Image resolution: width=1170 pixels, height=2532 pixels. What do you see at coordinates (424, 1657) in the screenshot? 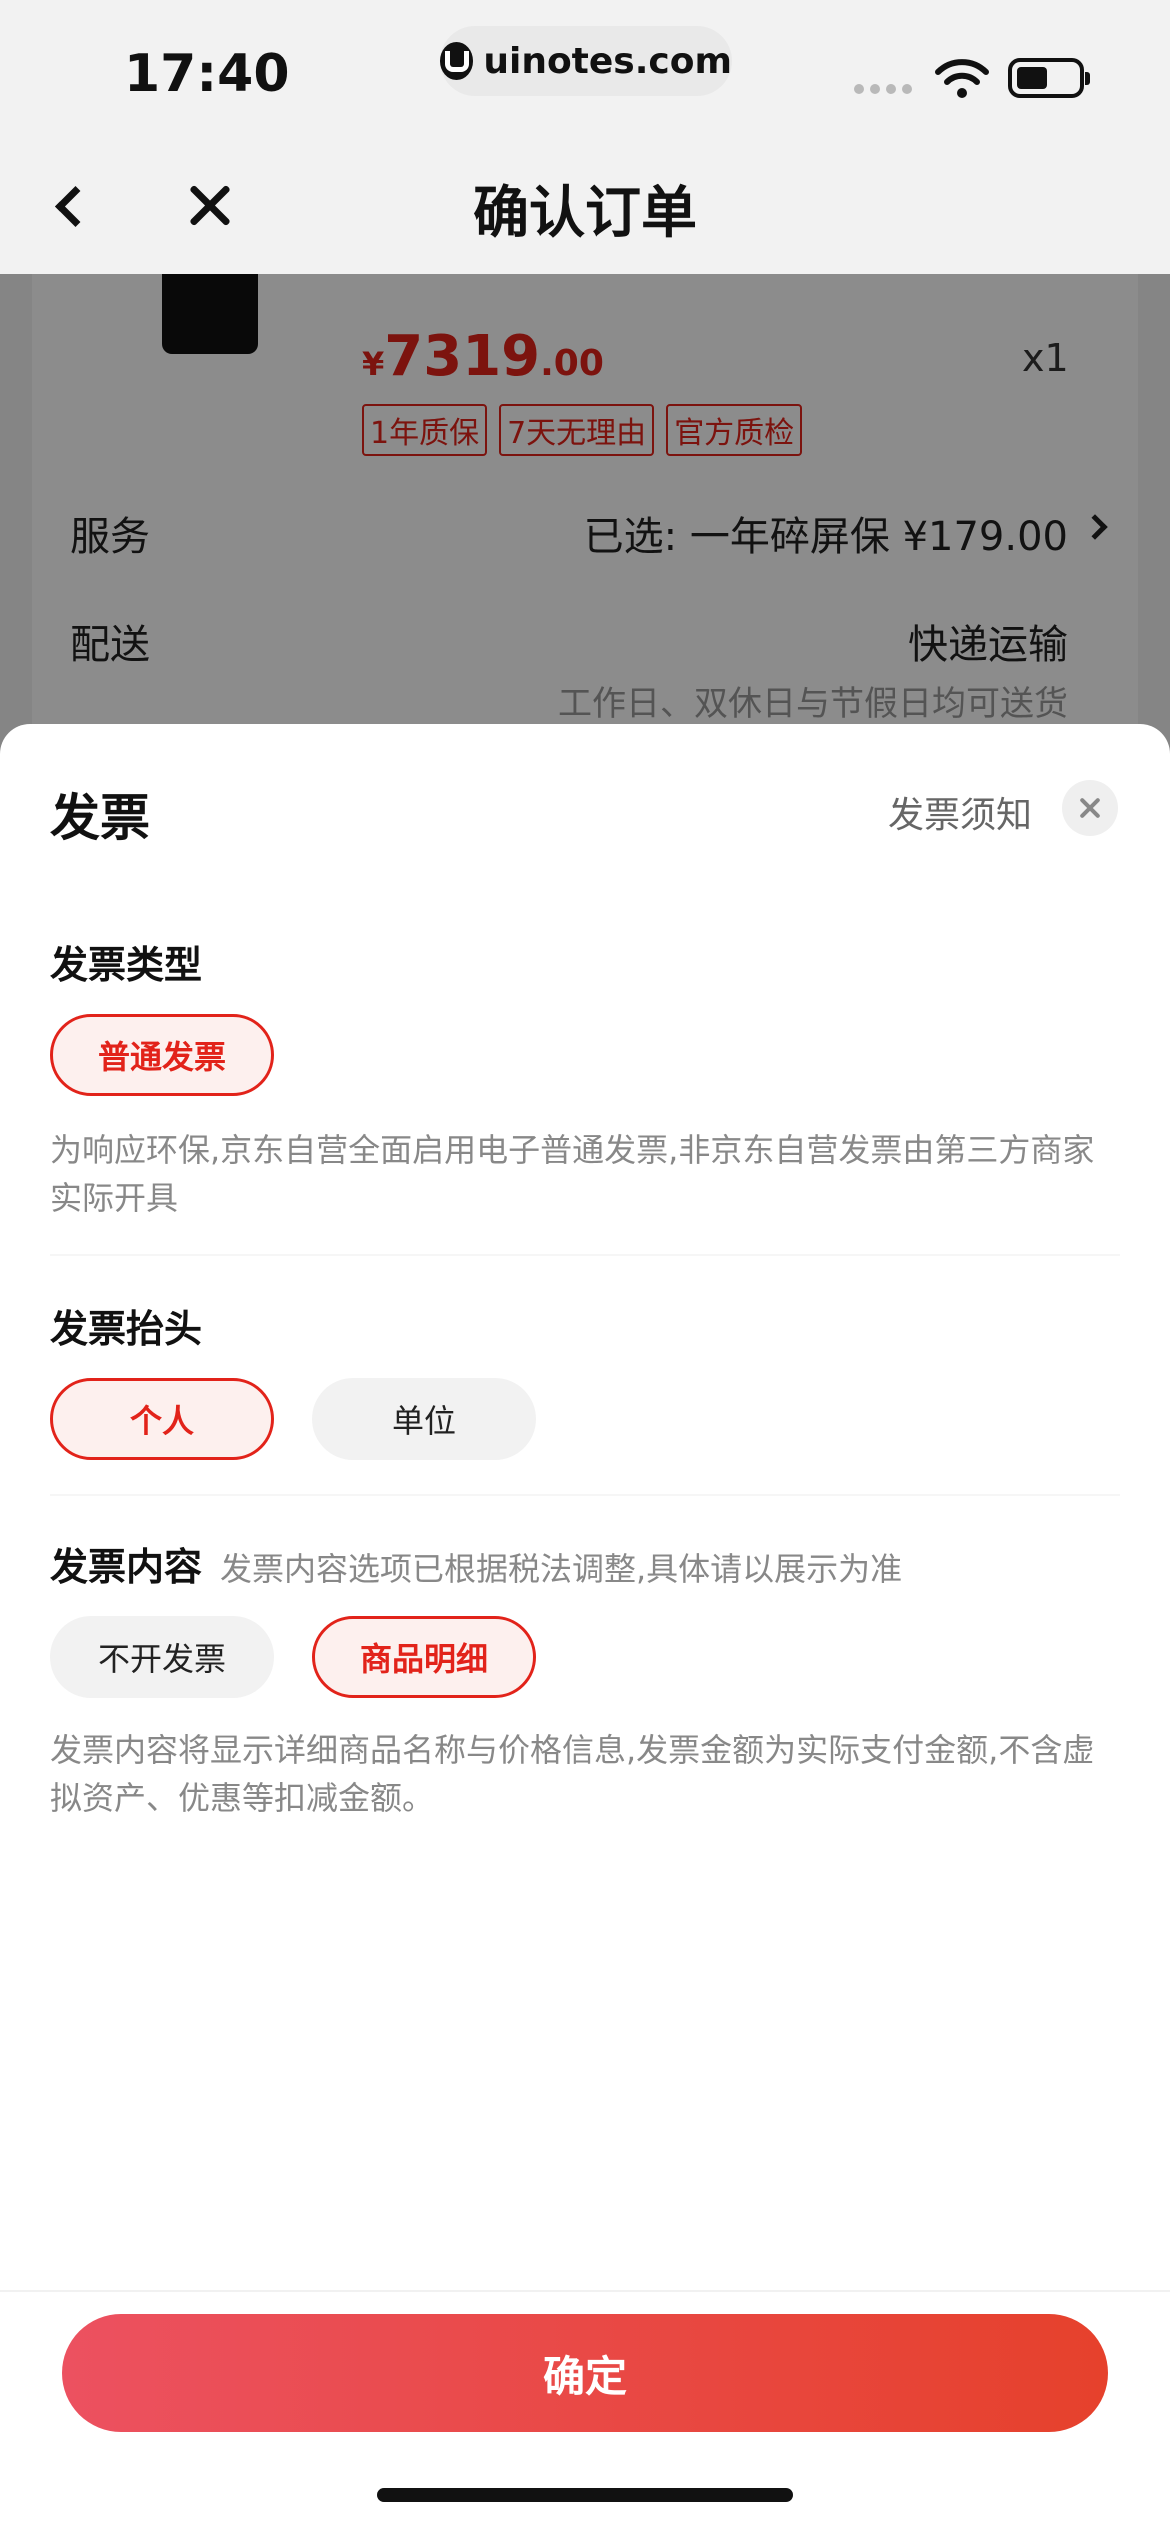
I see `invoice-content-option-details: 商品明细` at bounding box center [424, 1657].